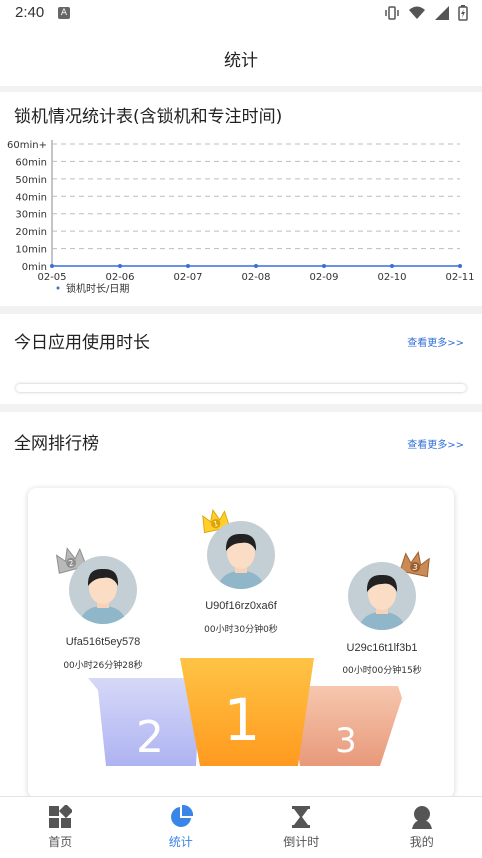 The height and width of the screenshot is (858, 482). What do you see at coordinates (82, 343) in the screenshot?
I see `app-usage-title: 今日应用使用时长` at bounding box center [82, 343].